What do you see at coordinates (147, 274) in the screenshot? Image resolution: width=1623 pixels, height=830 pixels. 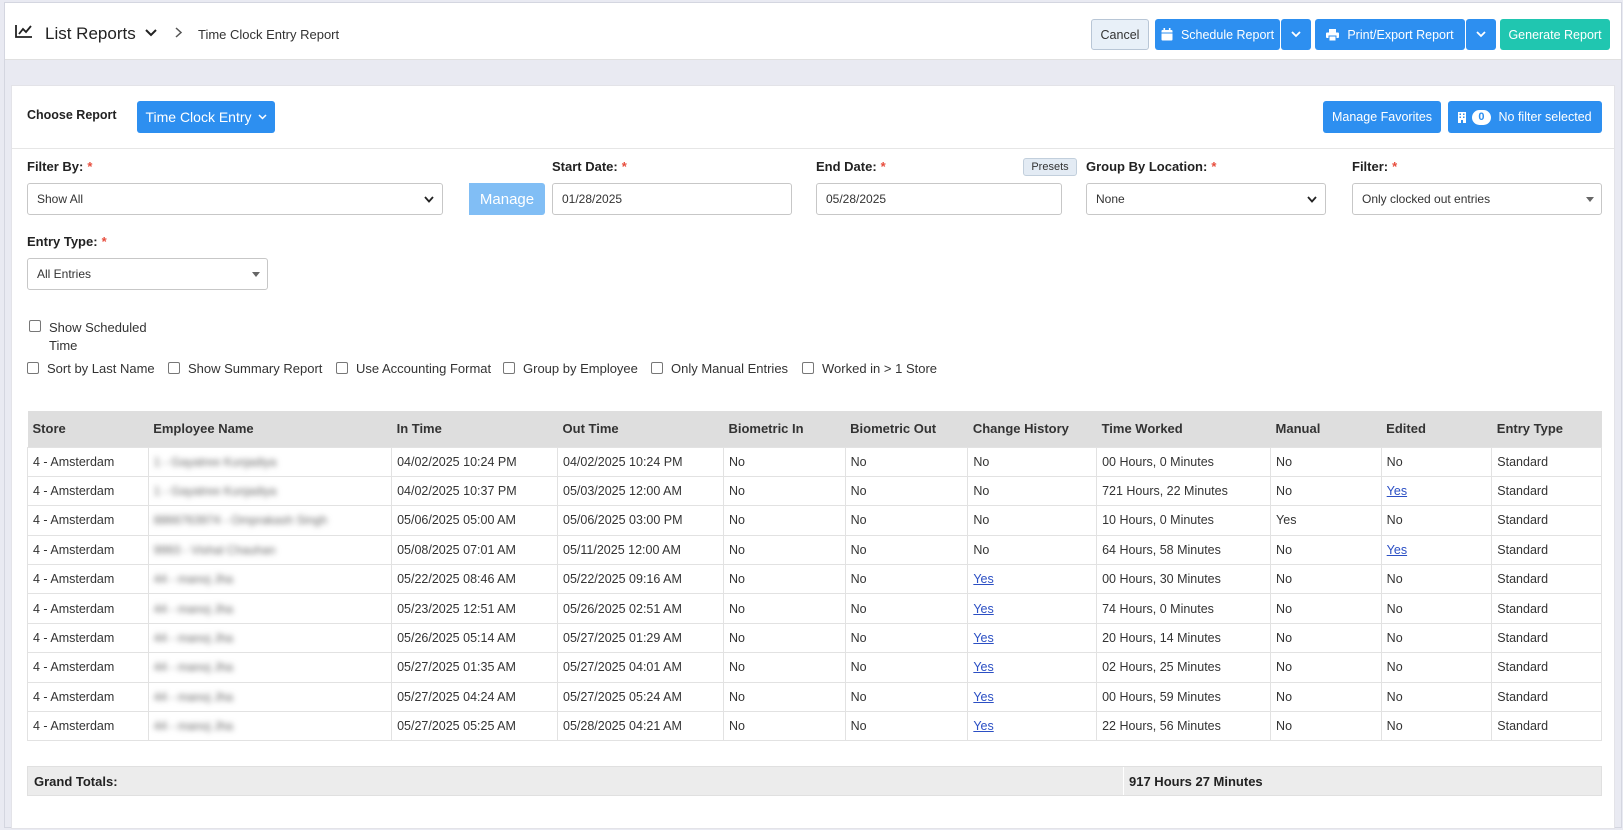 I see `entry-type-select: All Entries` at bounding box center [147, 274].